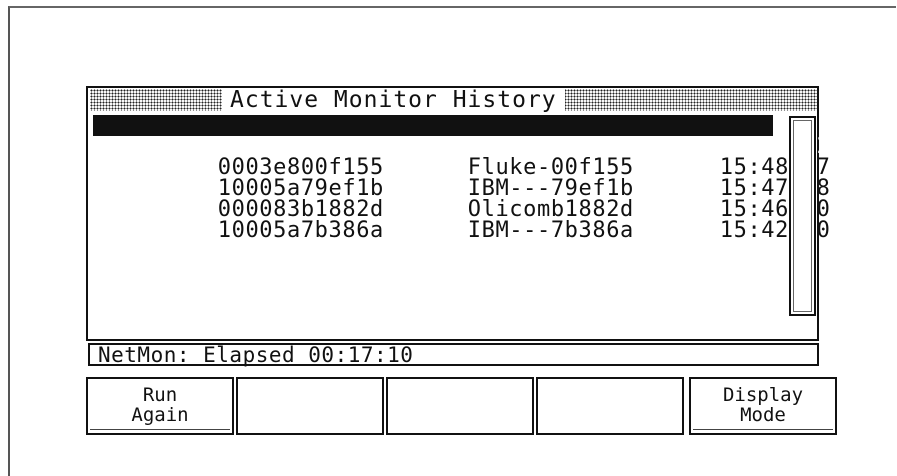 The width and height of the screenshot is (897, 476). What do you see at coordinates (550, 209) in the screenshot?
I see `row-name: Olicomb1882d` at bounding box center [550, 209].